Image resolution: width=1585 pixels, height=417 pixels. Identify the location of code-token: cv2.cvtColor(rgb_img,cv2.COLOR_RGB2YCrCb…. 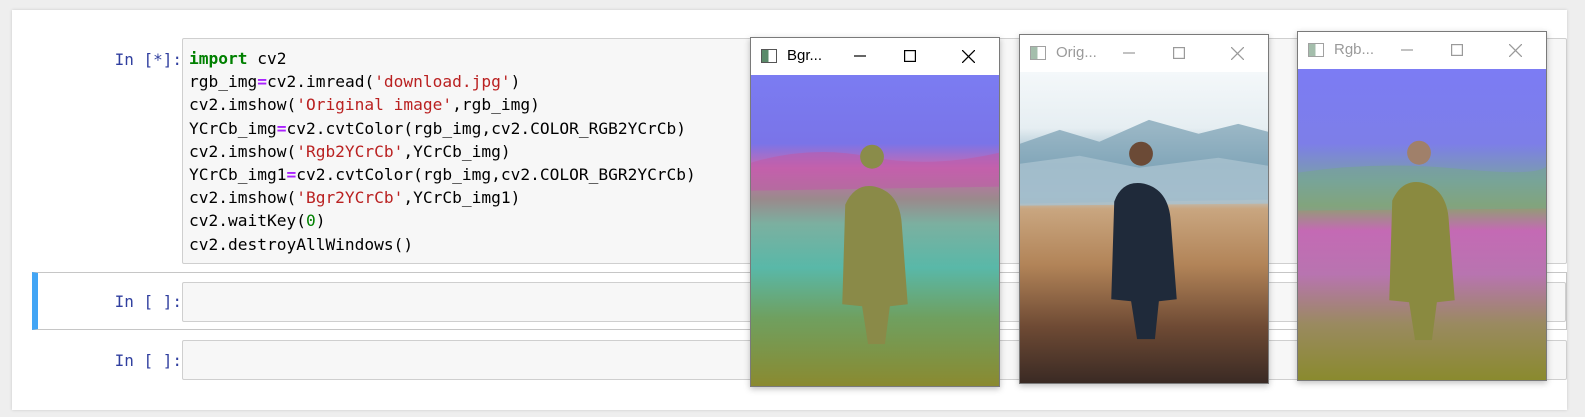
(486, 128).